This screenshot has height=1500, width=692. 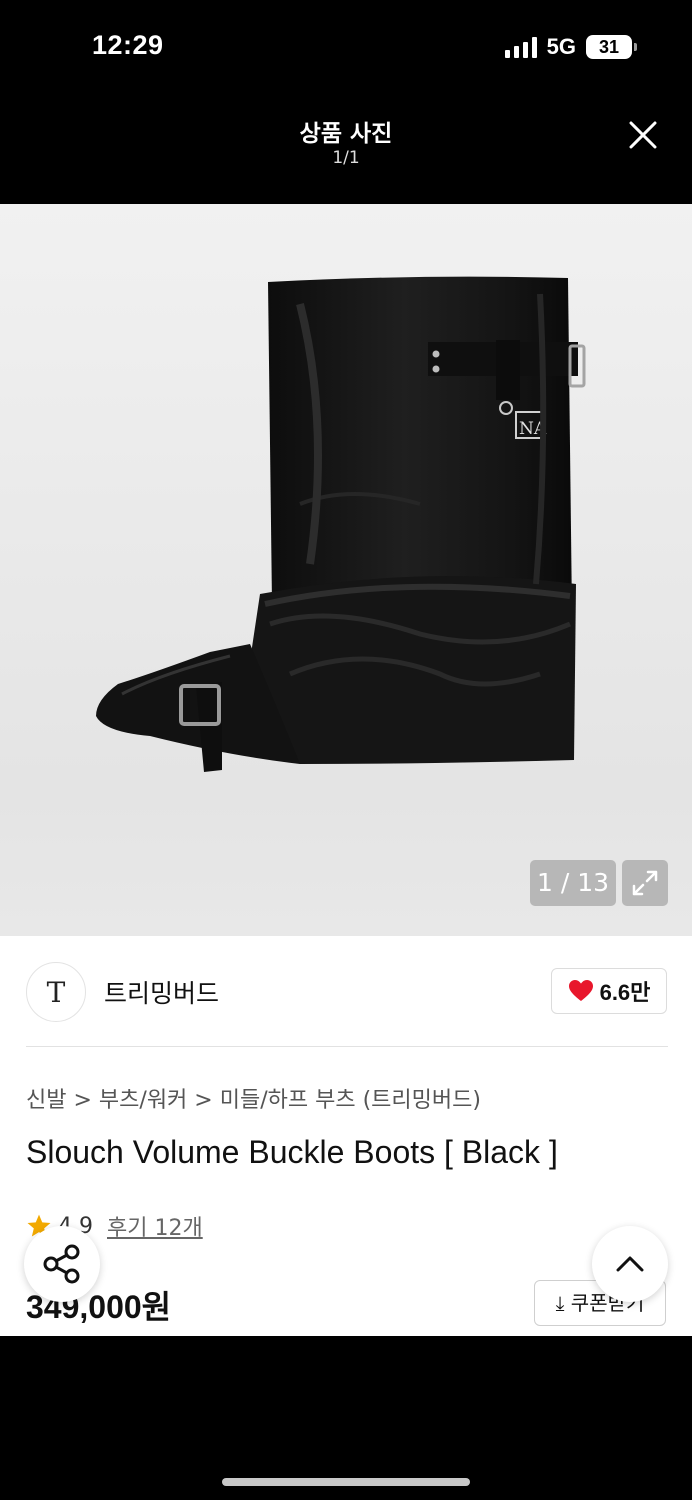 I want to click on viewer-header: 상품 사진 1/1, so click(x=346, y=150).